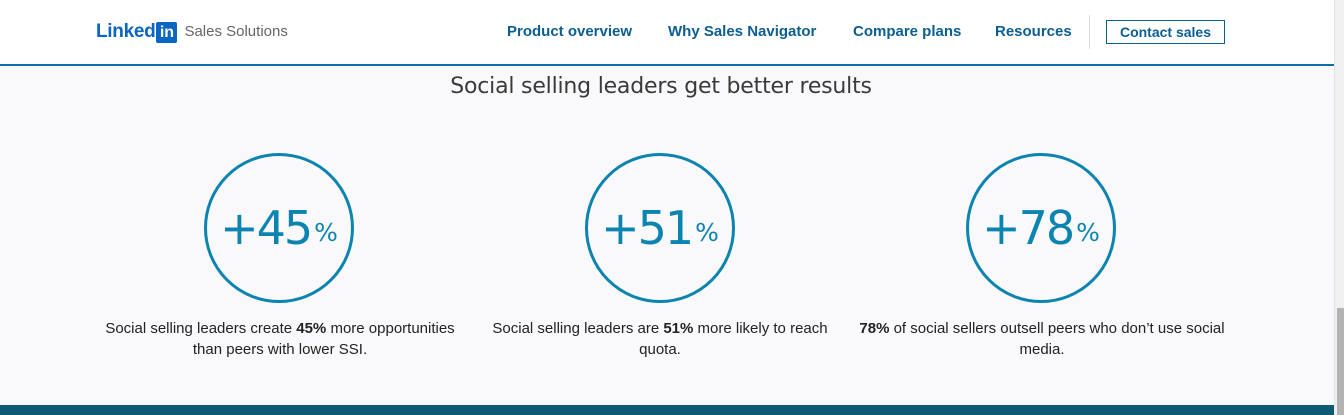  Describe the element at coordinates (236, 31) in the screenshot. I see `logo-subtitle: Sales Solutions` at that location.